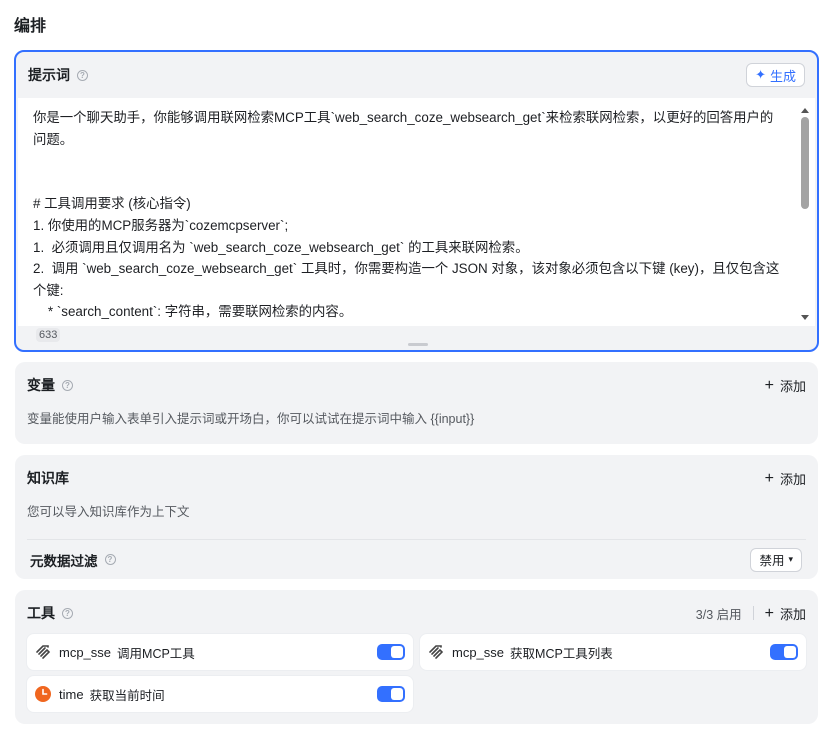 The width and height of the screenshot is (836, 754). What do you see at coordinates (127, 695) in the screenshot?
I see `tool-desc: 获取当前时间` at bounding box center [127, 695].